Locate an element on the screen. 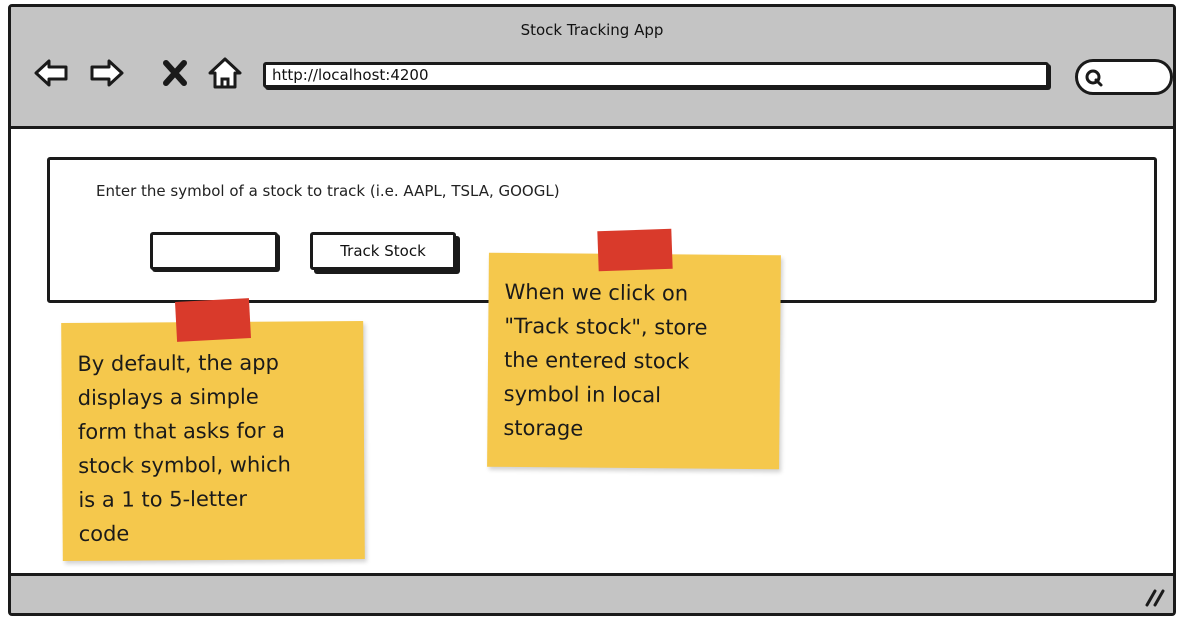 The image size is (1186, 619). home-button is located at coordinates (225, 73).